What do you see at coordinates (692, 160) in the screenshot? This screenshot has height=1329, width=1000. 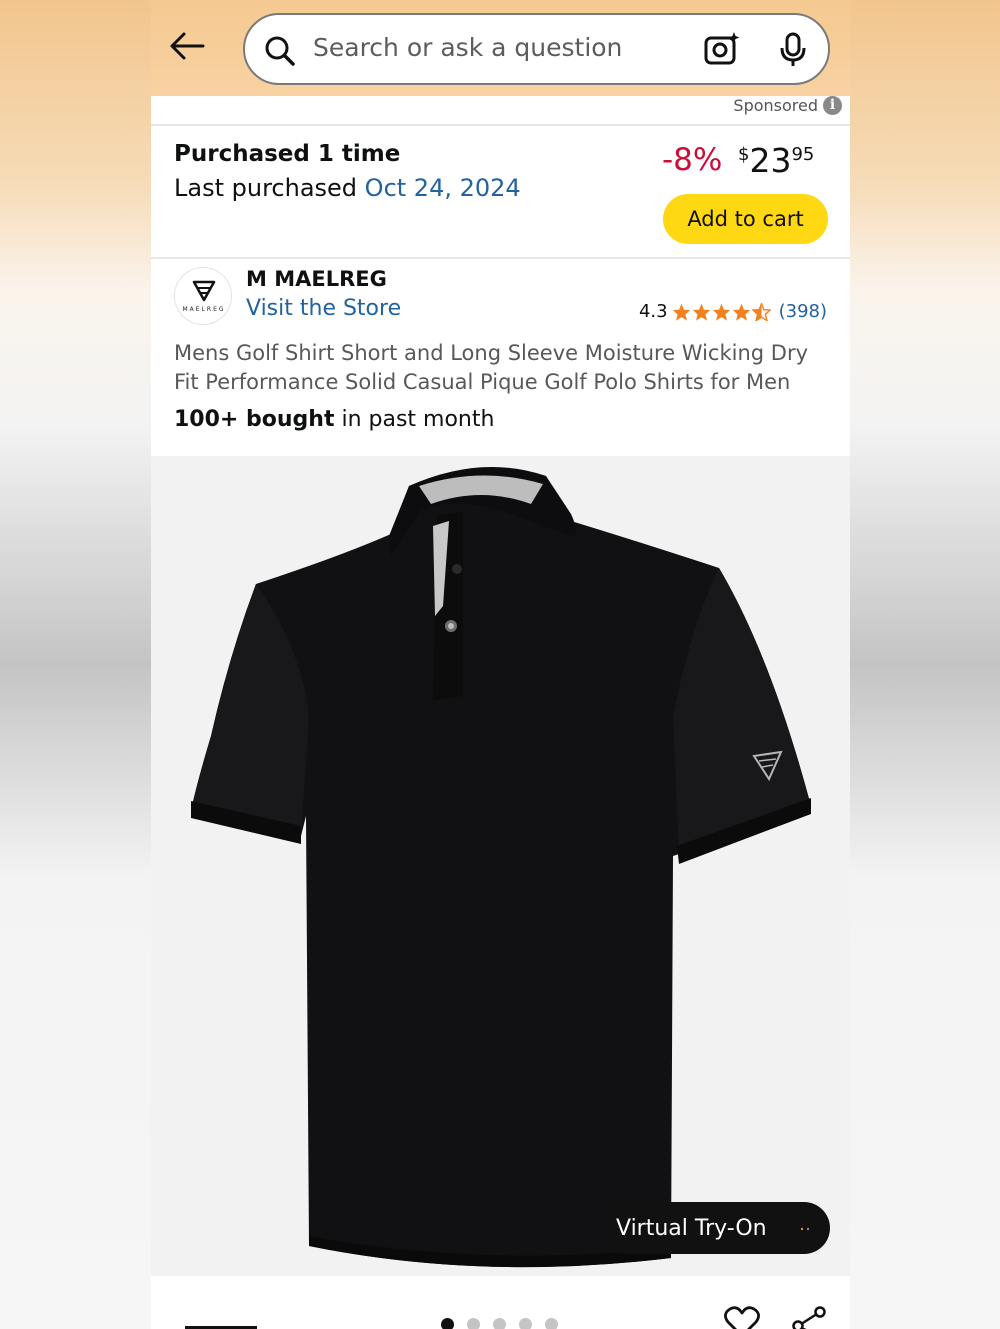 I see `discount-percent: -8%` at bounding box center [692, 160].